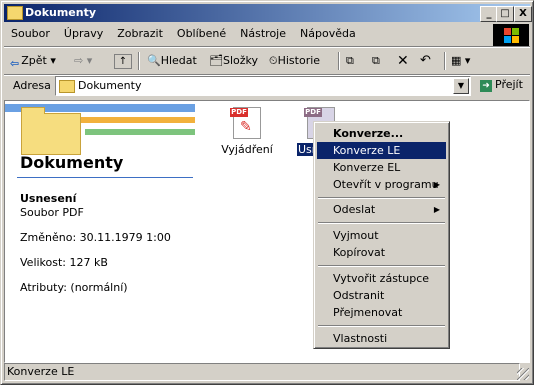 Image resolution: width=534 pixels, height=385 pixels. What do you see at coordinates (74, 287) in the screenshot?
I see `file-attributes: Atributy: (normální)` at bounding box center [74, 287].